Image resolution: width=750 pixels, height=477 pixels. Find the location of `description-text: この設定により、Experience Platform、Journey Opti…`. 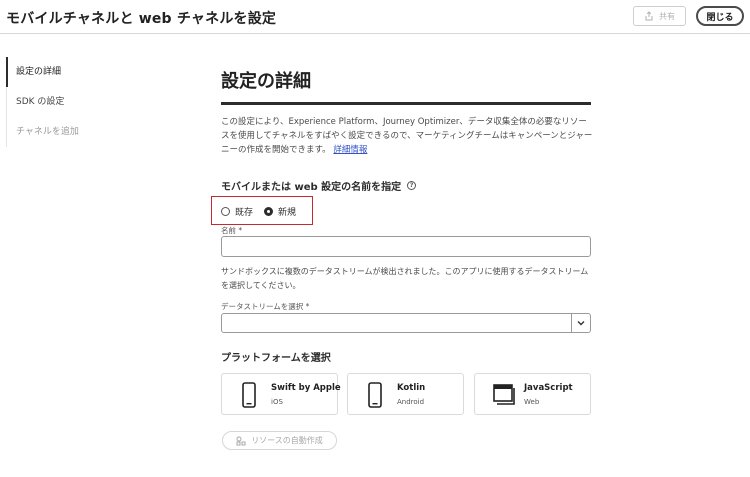

description-text: この設定により、Experience Platform、Journey Opti… is located at coordinates (407, 136).